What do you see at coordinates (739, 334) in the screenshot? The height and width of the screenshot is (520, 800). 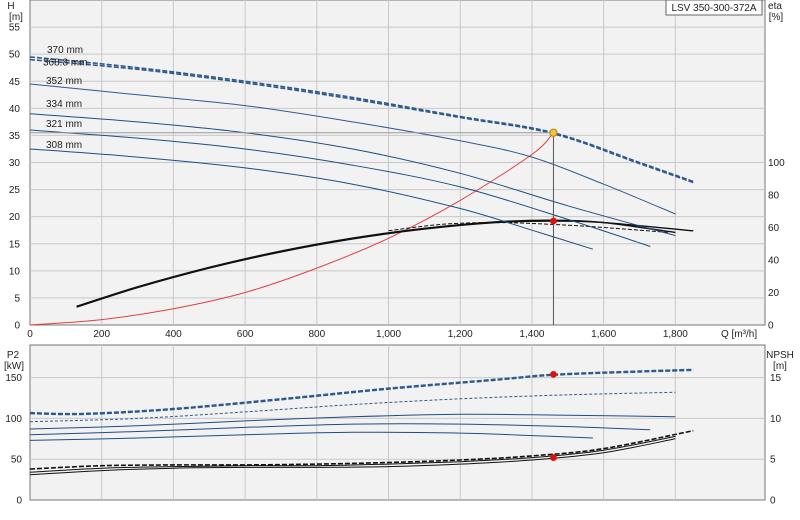 I see `x-axis-label: Q [m³/h]` at bounding box center [739, 334].